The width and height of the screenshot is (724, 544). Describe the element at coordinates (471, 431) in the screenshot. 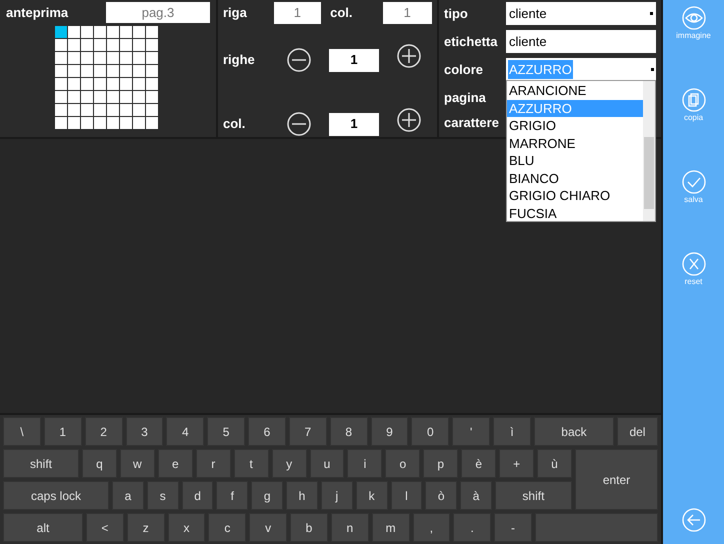

I see `keyboard-key: '` at that location.